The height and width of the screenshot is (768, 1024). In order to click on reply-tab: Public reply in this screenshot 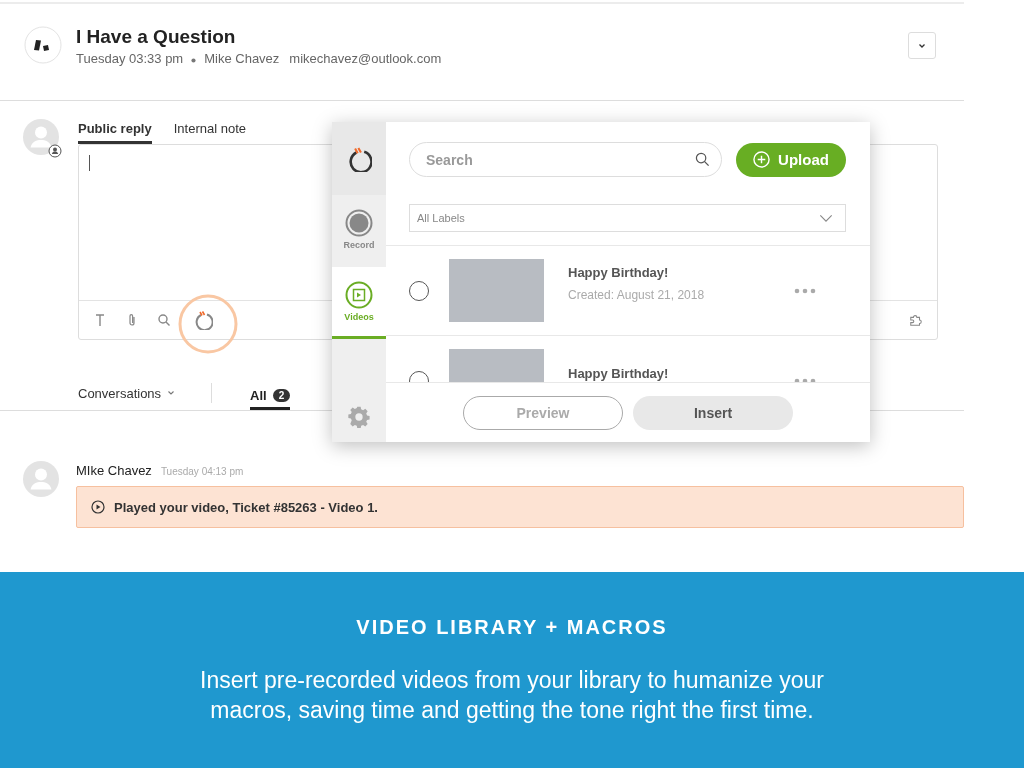, I will do `click(115, 131)`.